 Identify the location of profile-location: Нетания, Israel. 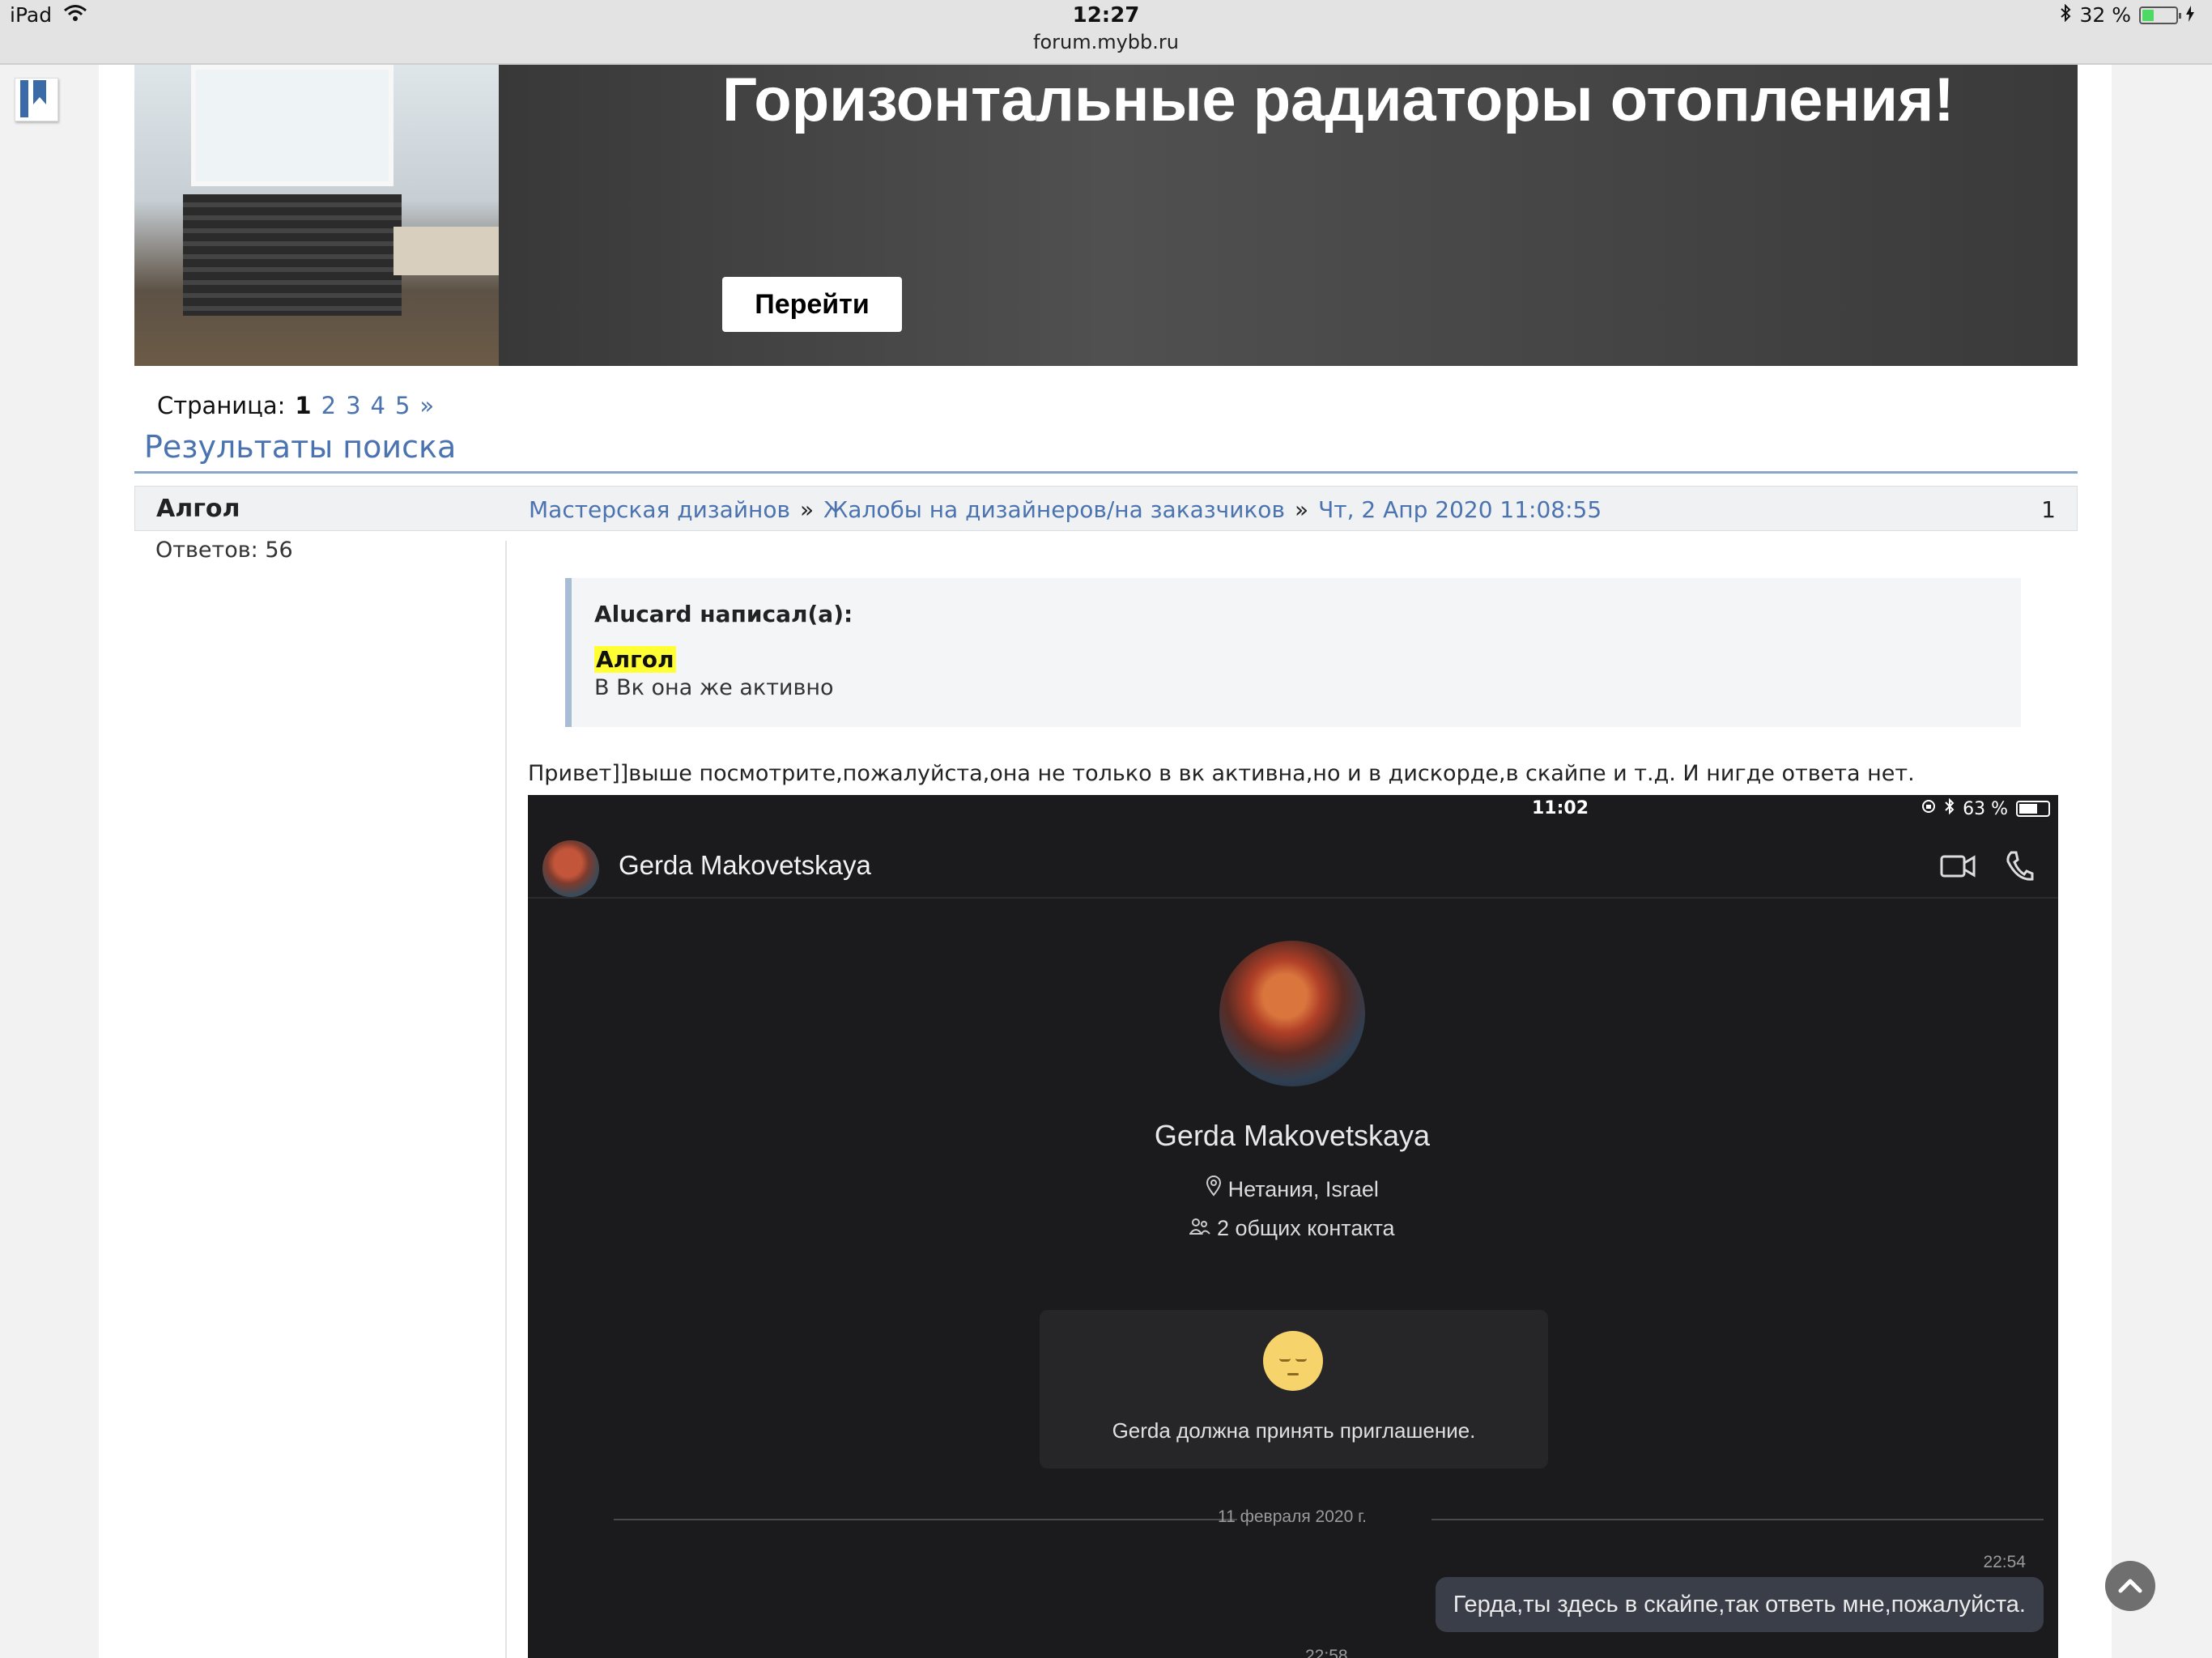
(1293, 1188).